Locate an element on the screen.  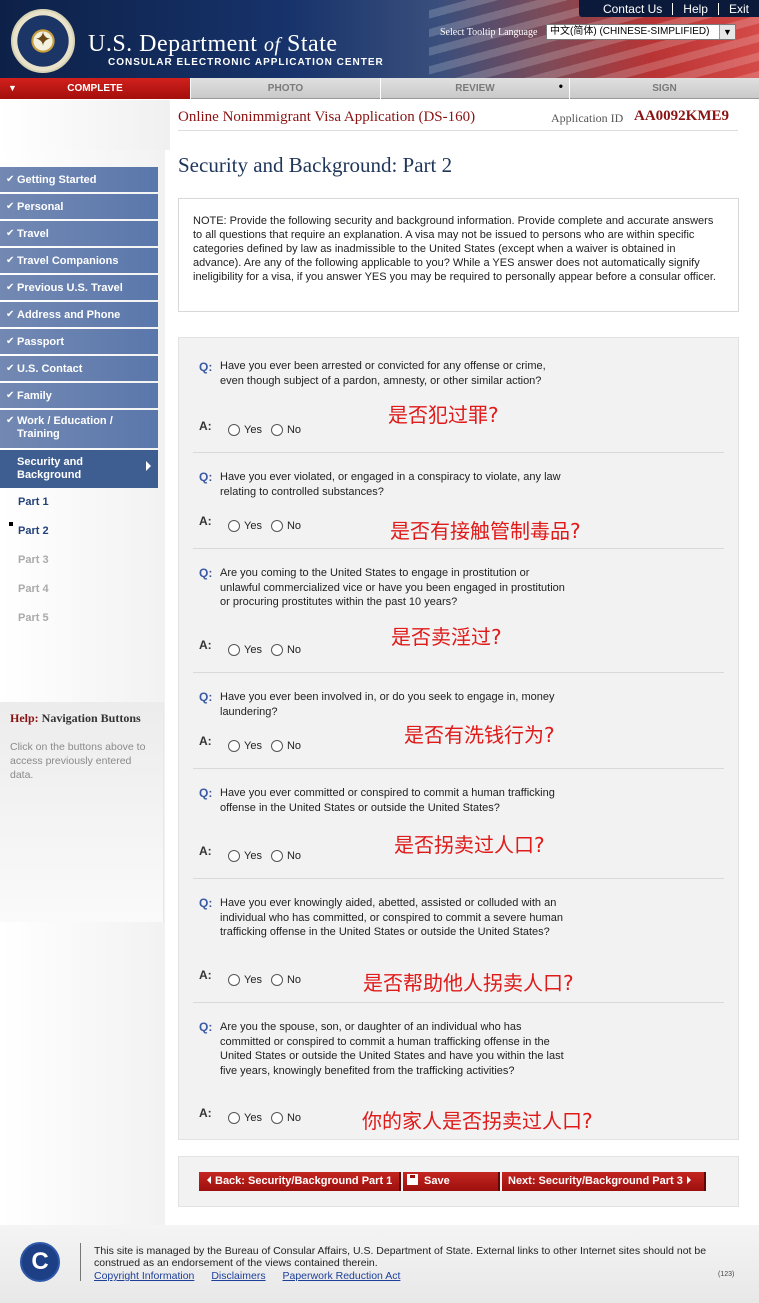
tab-review-label: REVIEW is located at coordinates (475, 88).